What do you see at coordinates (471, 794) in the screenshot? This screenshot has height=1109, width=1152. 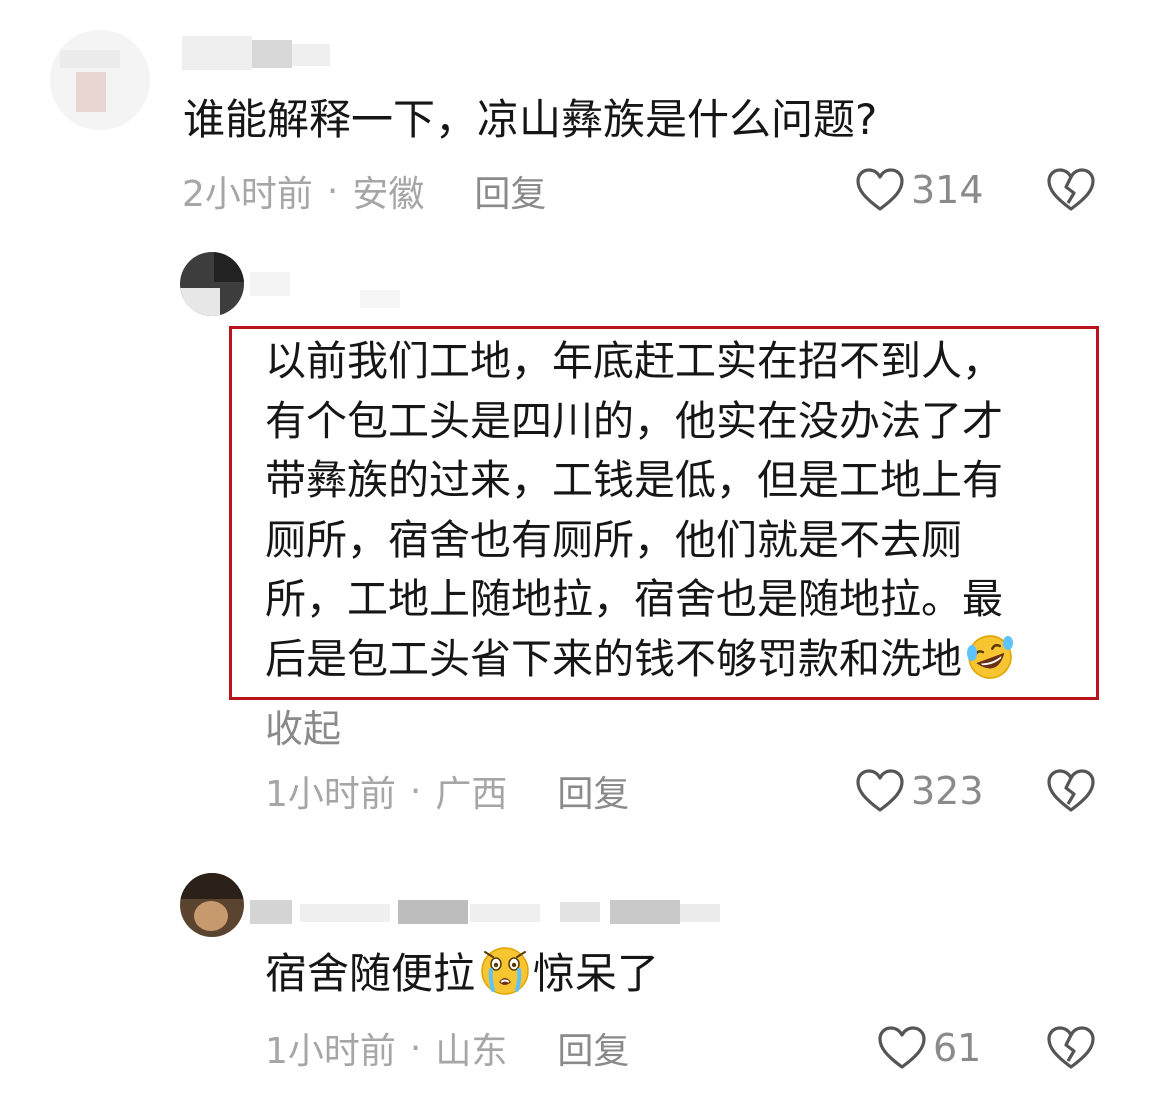 I see `comment-location: 广西` at bounding box center [471, 794].